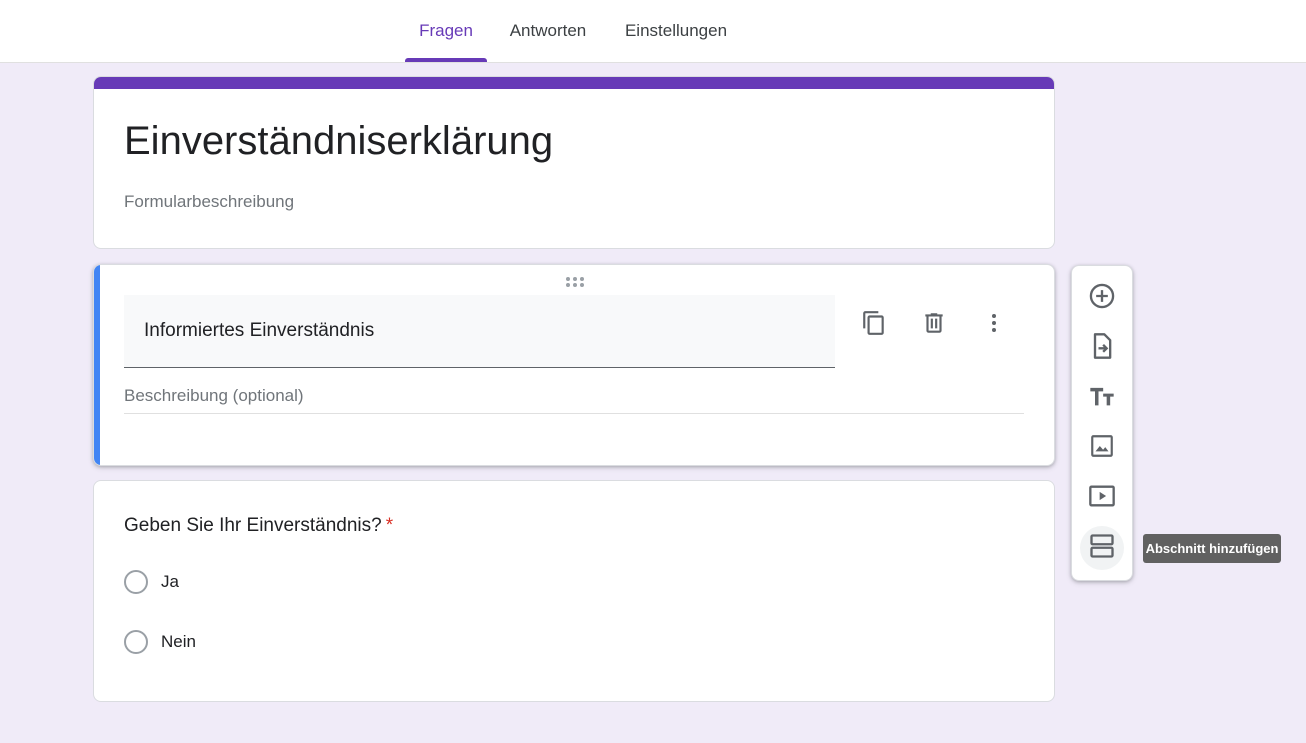  What do you see at coordinates (209, 202) in the screenshot?
I see `form-description-field: Formularbeschreibung` at bounding box center [209, 202].